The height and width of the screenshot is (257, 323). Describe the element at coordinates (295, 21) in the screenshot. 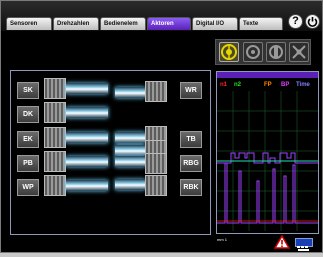

I see `help-button: ?` at that location.